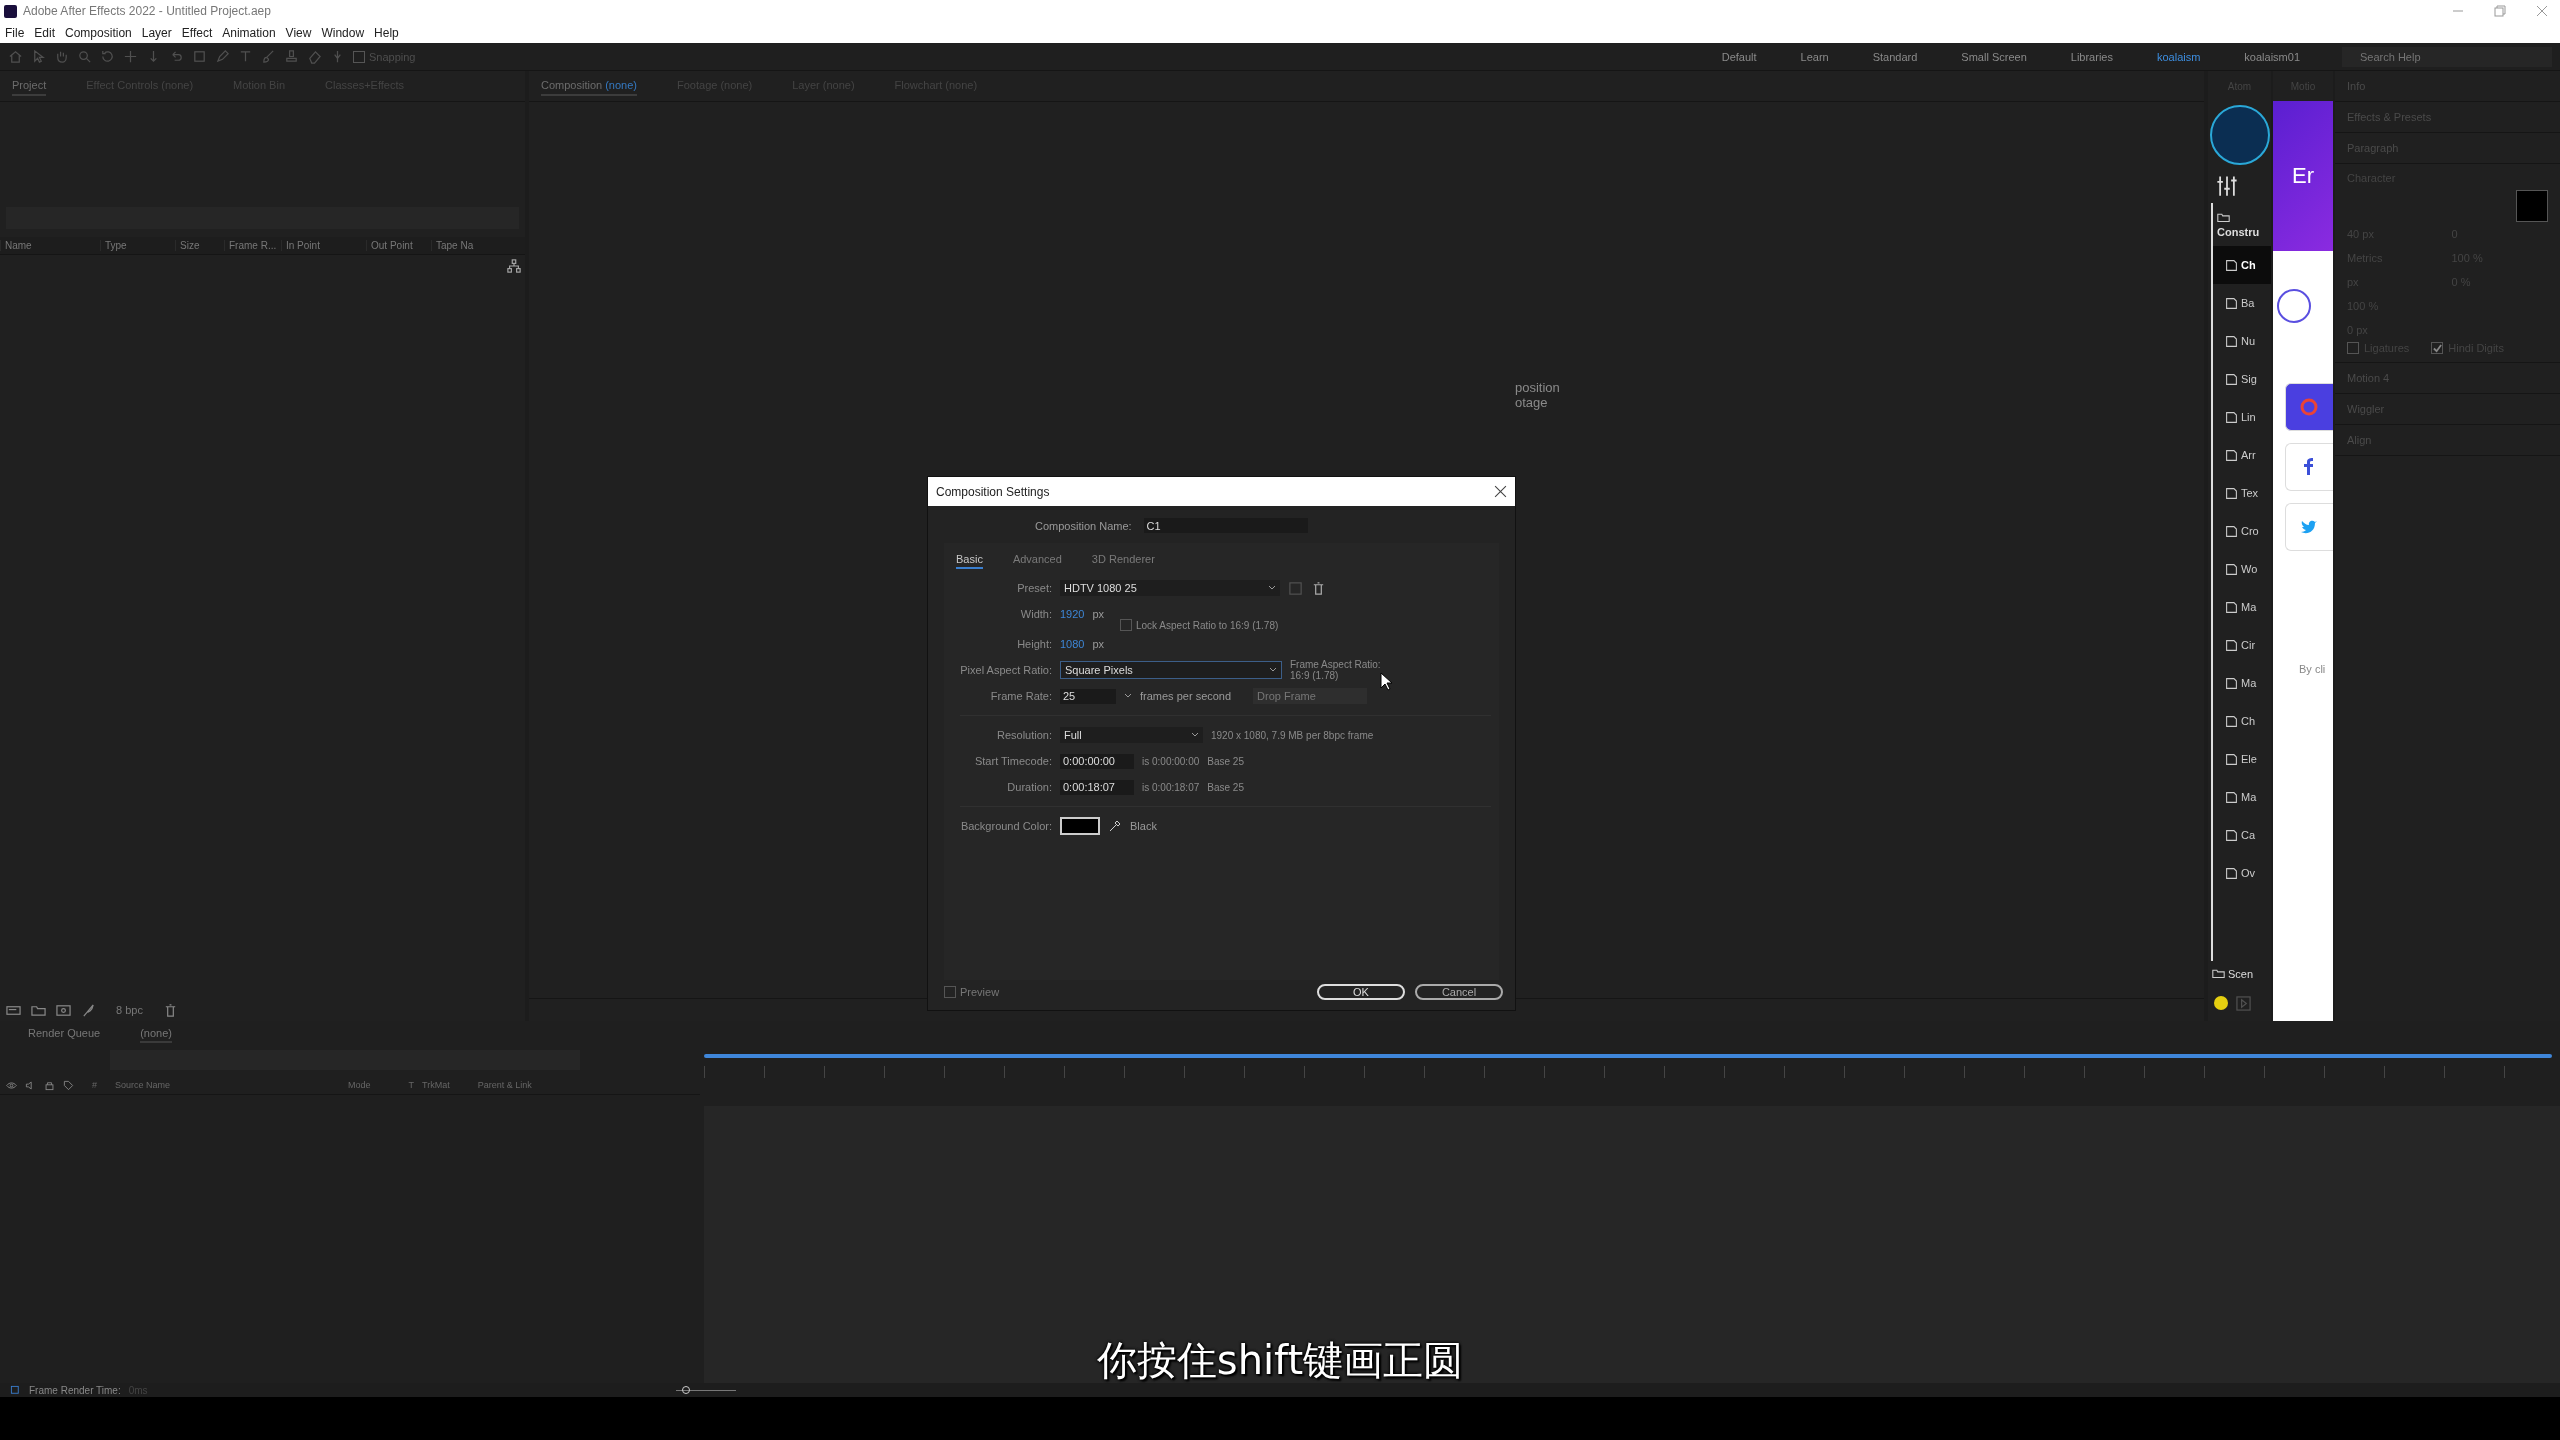 This screenshot has height=1440, width=2560. Describe the element at coordinates (1361, 992) in the screenshot. I see `ok-button: OK` at that location.